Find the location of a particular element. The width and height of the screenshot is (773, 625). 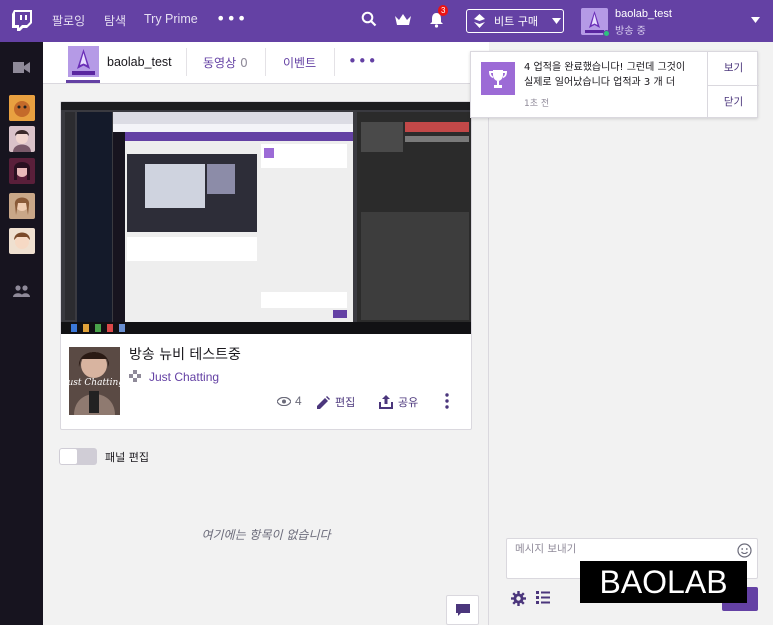

notification-view-button: 보기 is located at coordinates (733, 68).